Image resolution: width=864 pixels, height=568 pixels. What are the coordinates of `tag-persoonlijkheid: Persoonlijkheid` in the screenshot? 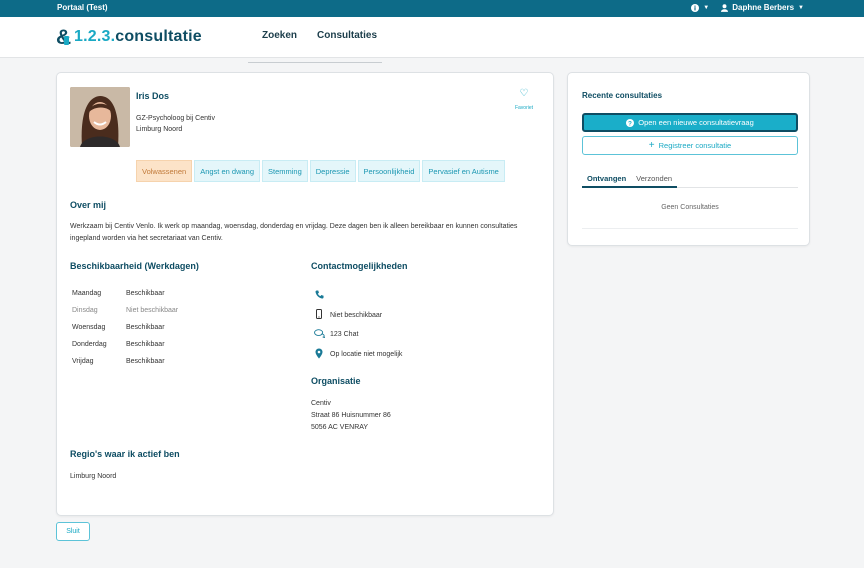 It's located at (389, 171).